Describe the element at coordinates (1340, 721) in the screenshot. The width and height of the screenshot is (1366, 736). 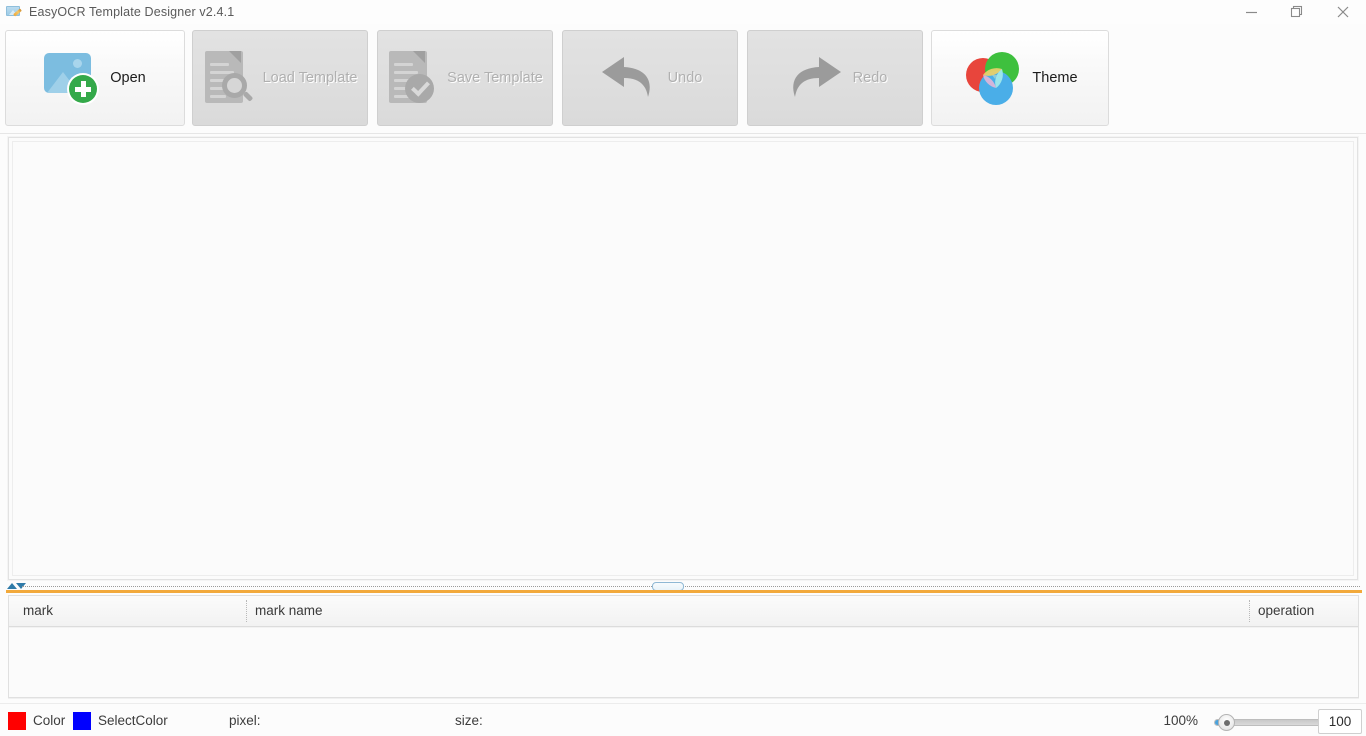
I see `zoom-value-input: 100` at that location.